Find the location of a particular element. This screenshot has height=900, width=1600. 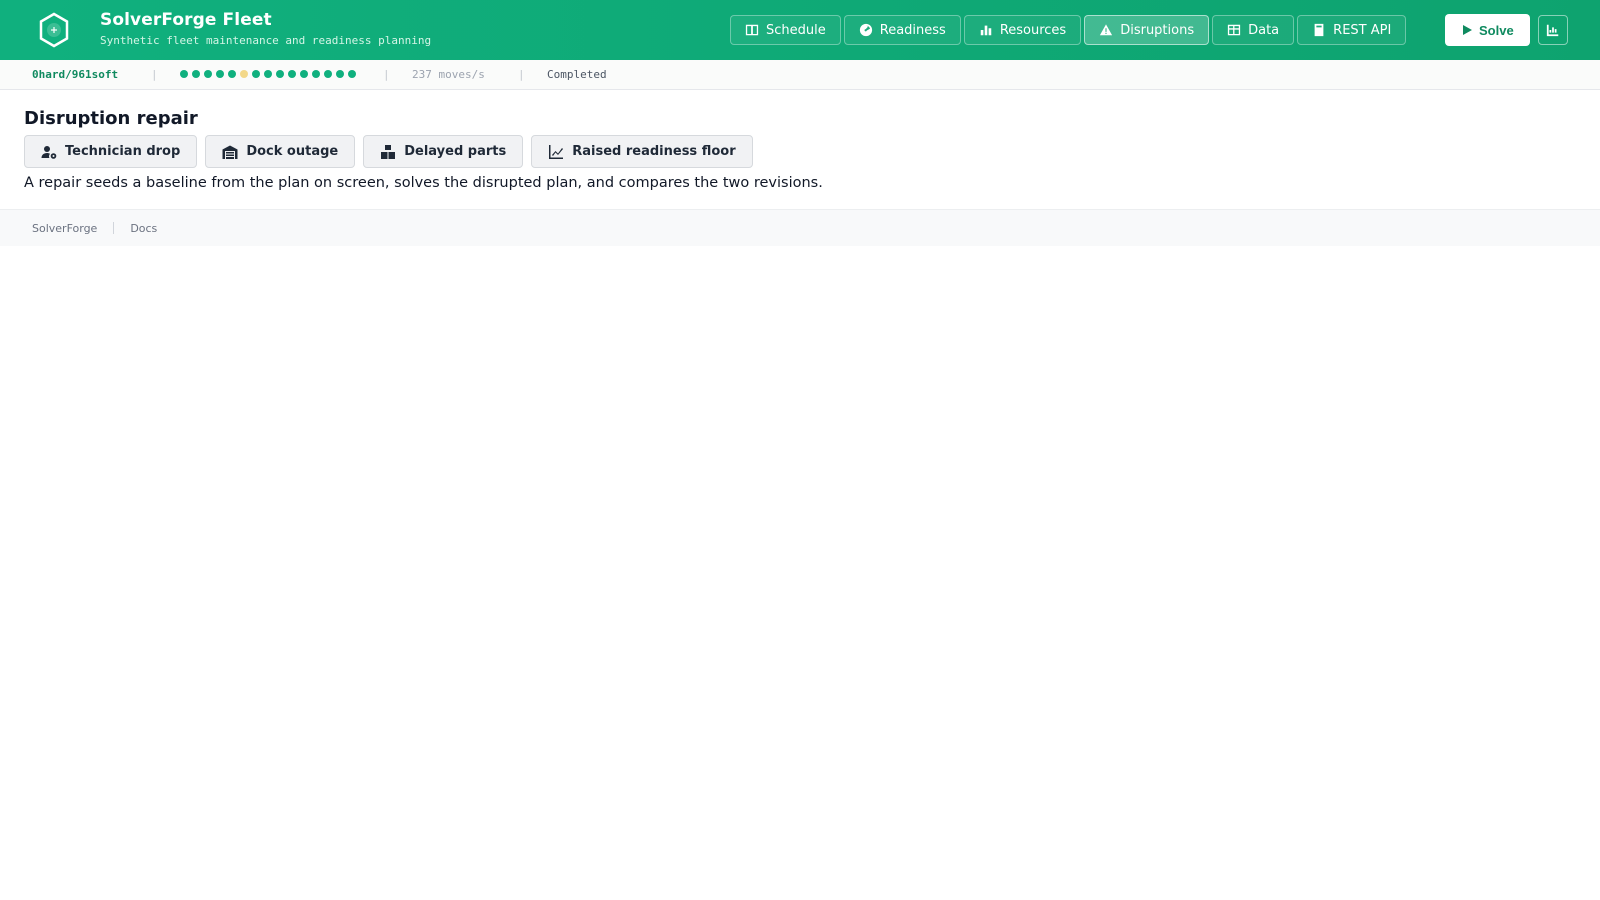

moves-rate: 237 moves/s is located at coordinates (448, 74).